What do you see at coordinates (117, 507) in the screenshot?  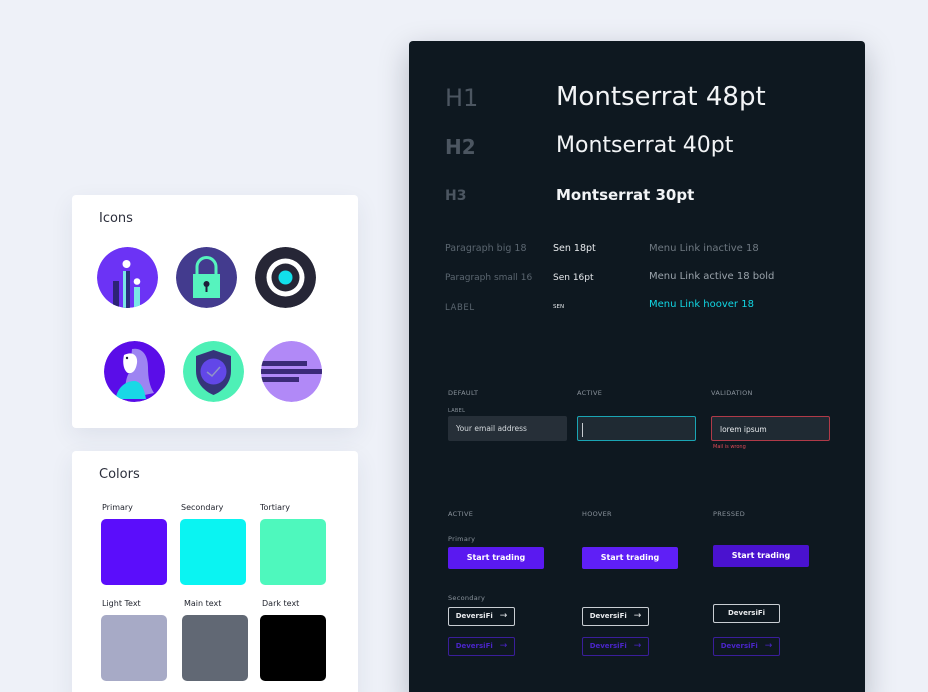 I see `swatch-label-primary: Primary` at bounding box center [117, 507].